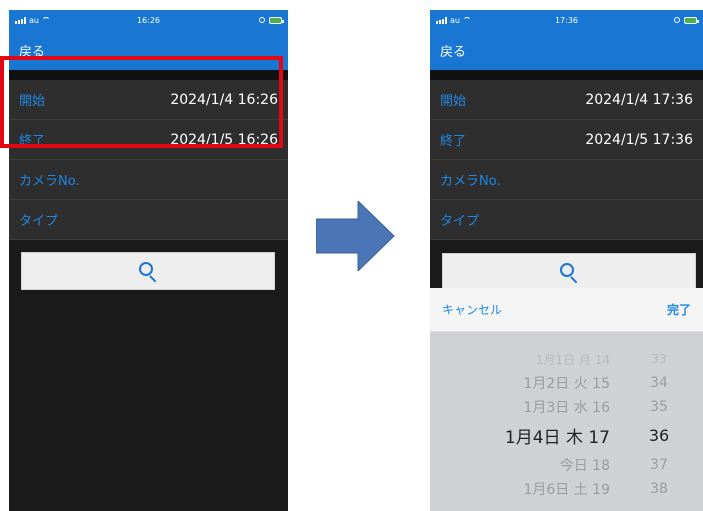 The image size is (703, 511). Describe the element at coordinates (679, 309) in the screenshot. I see `done-button: 完了` at that location.